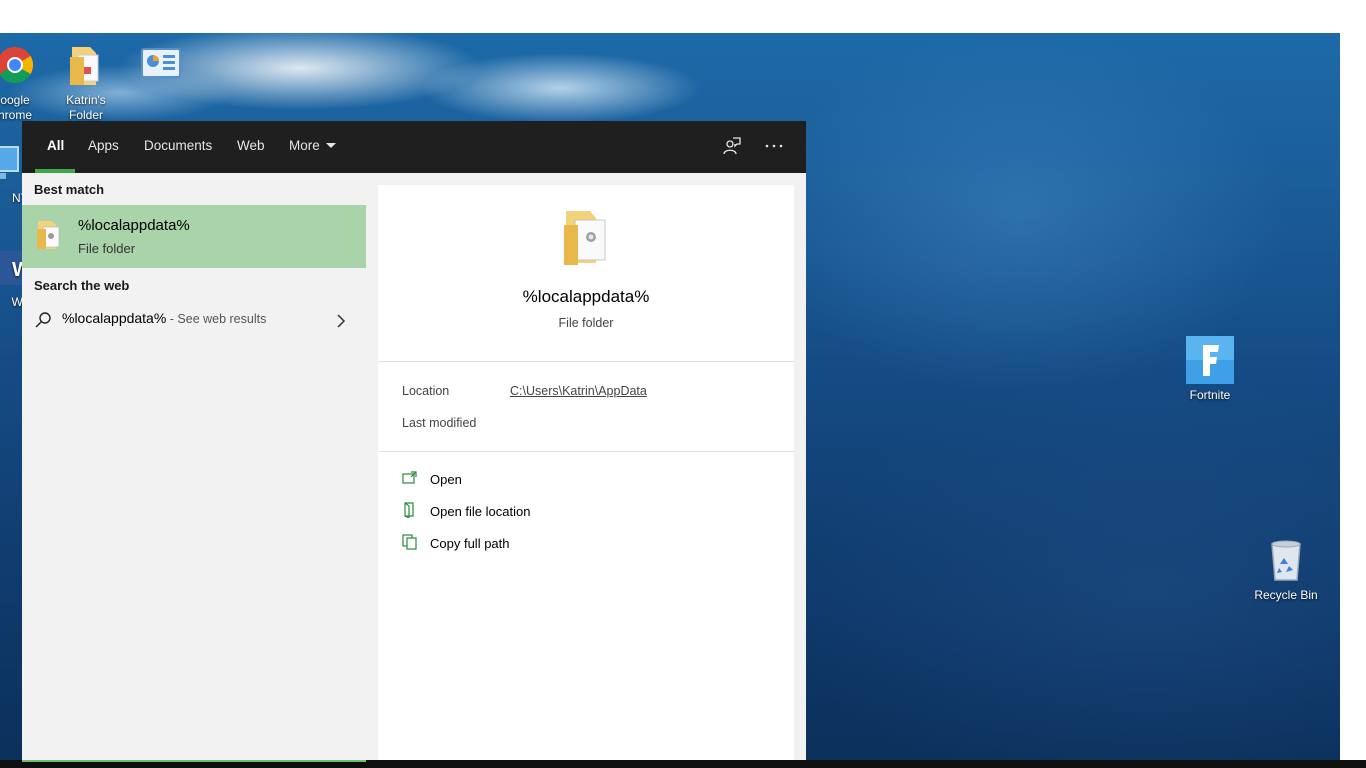 The height and width of the screenshot is (768, 1366). I want to click on open-file-location-label: Open file location, so click(480, 511).